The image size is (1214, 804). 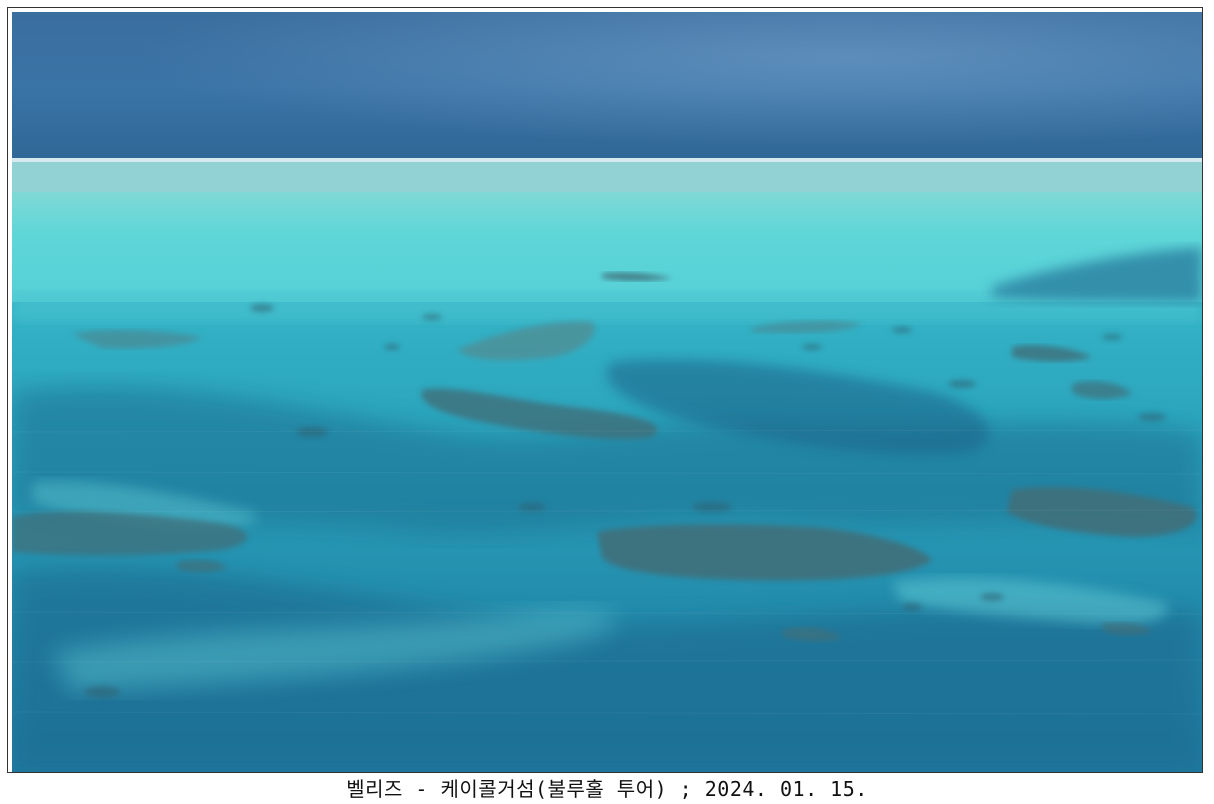 I want to click on photo-caption: 벨리즈 - 케이콜거섬(불루홀 투어) ; 2024. 01. 15., so click(x=607, y=789).